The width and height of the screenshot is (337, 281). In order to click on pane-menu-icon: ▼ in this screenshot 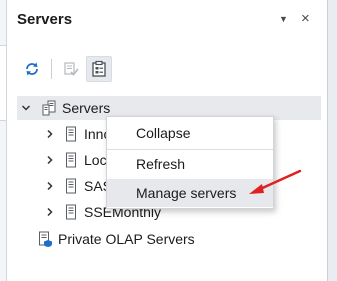, I will do `click(283, 19)`.